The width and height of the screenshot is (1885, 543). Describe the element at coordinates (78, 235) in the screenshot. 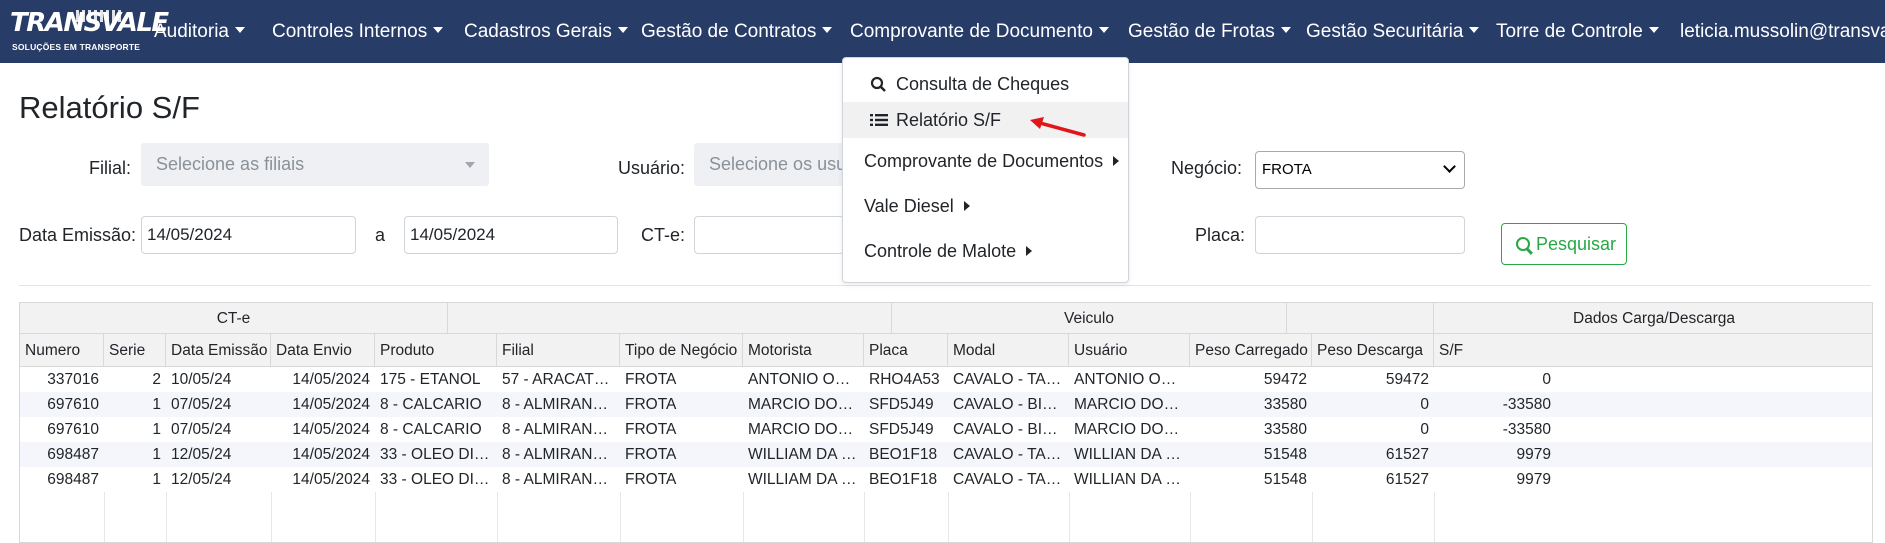

I see `data-emissao-label: Data Emissão:` at that location.